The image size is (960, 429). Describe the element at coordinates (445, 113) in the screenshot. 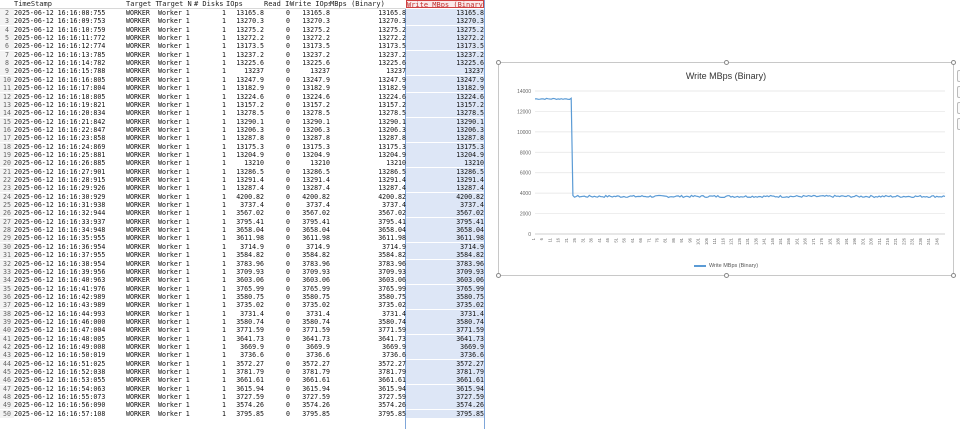

I see `table-cell: 13278.5` at that location.